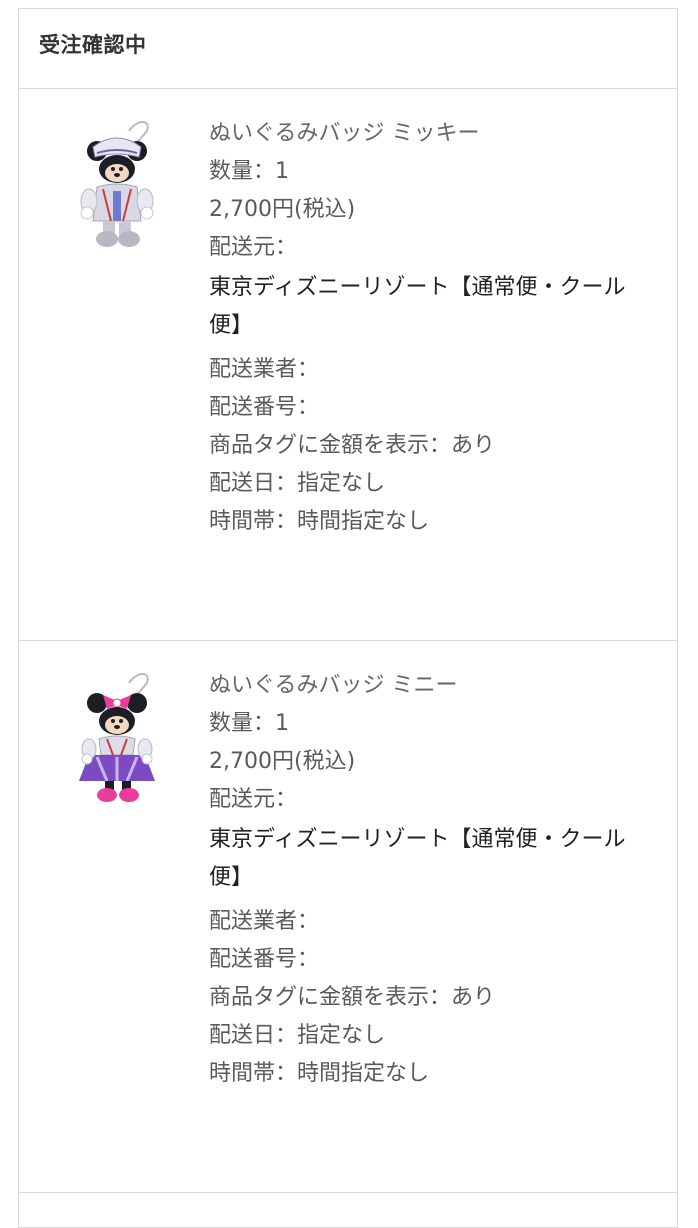 The height and width of the screenshot is (1228, 698). What do you see at coordinates (93, 45) in the screenshot?
I see `order-status-title: 受注確認中` at bounding box center [93, 45].